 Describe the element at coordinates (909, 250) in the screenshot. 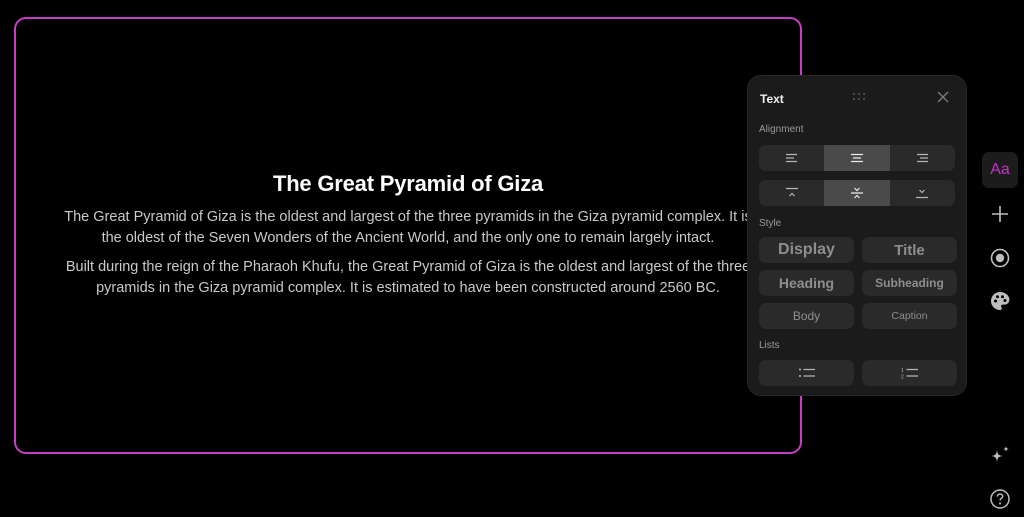

I see `style-title-button: Title` at that location.